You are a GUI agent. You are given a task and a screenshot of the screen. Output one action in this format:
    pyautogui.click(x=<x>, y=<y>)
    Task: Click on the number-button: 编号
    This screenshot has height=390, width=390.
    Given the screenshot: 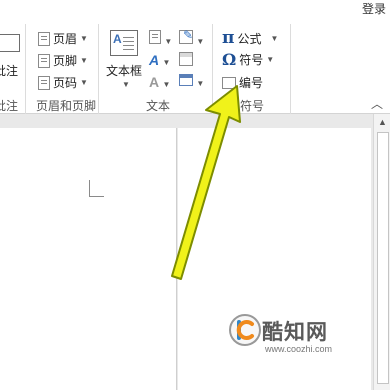 What is the action you would take?
    pyautogui.click(x=242, y=82)
    